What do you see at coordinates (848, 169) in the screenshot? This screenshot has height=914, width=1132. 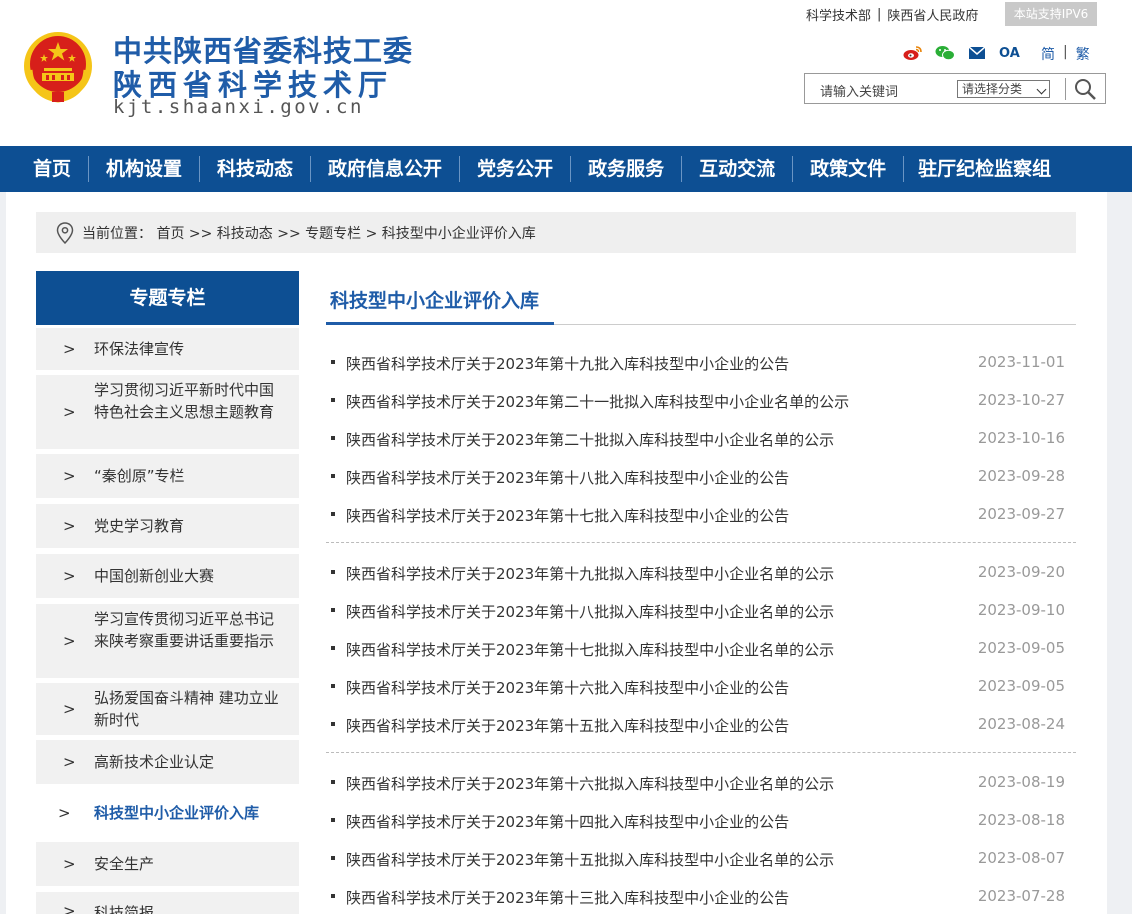 I see `nav-policy: 政策文件` at bounding box center [848, 169].